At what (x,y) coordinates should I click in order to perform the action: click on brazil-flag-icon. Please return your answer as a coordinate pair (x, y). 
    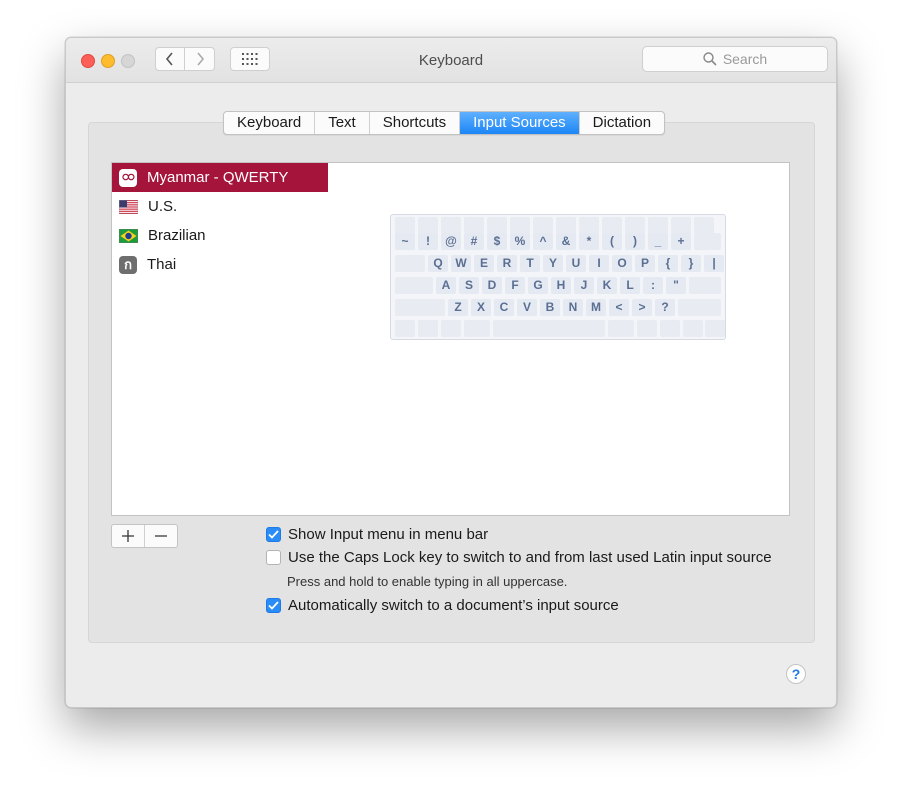
    Looking at the image, I should click on (128, 235).